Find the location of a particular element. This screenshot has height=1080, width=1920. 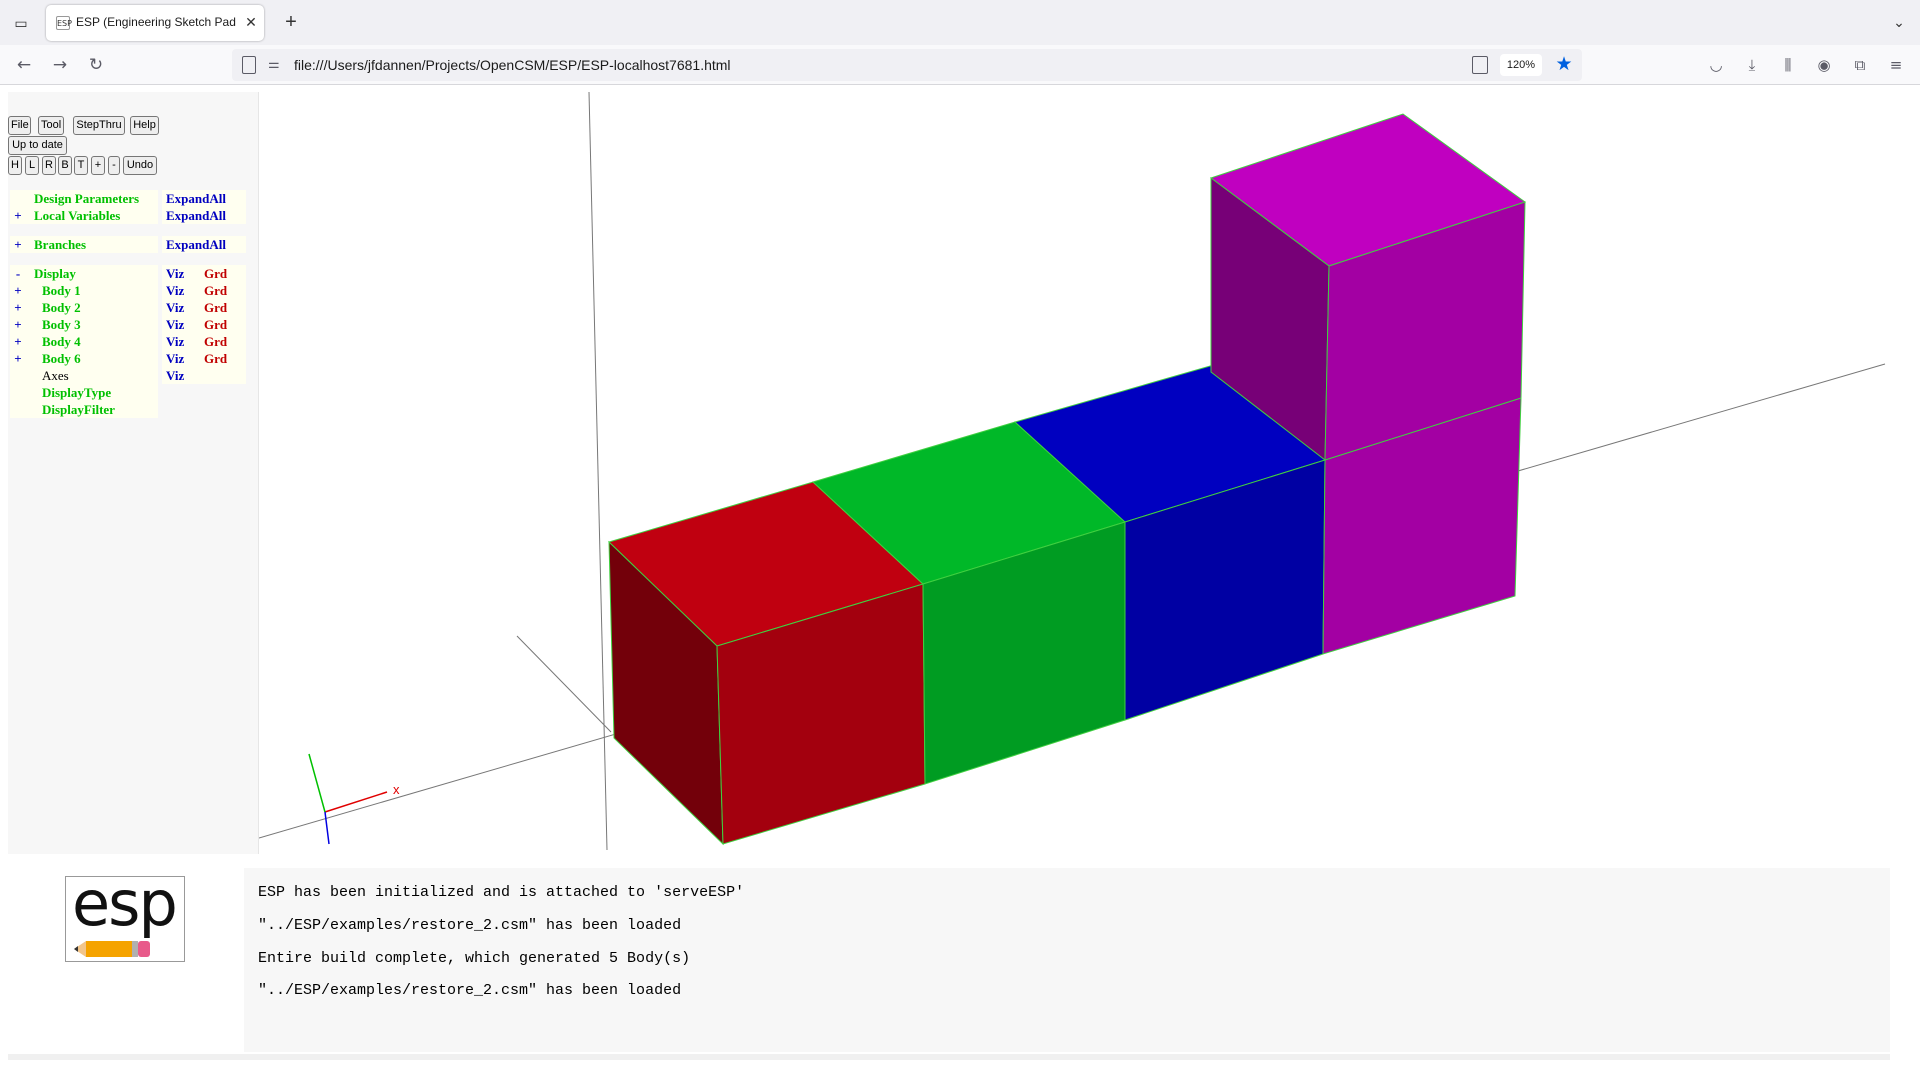

up-to-date-button: Up to date is located at coordinates (37, 145).